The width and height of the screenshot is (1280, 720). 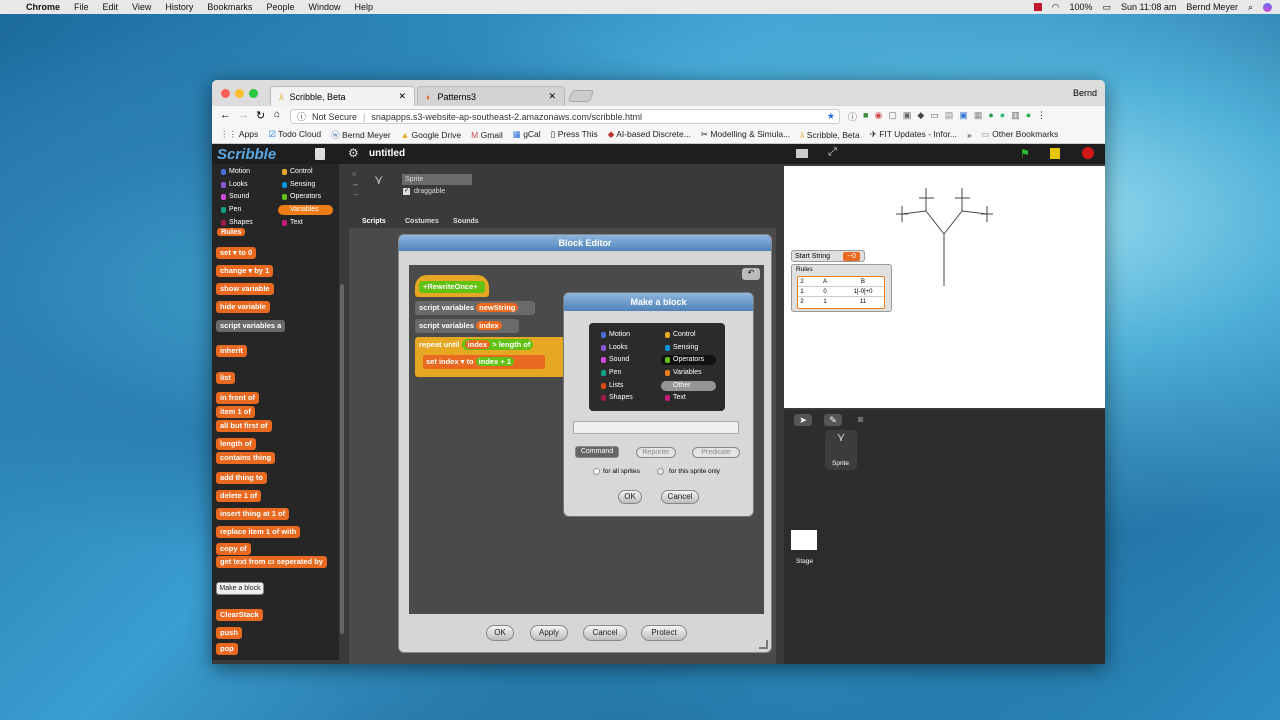 What do you see at coordinates (828, 256) in the screenshot?
I see `start-string-watcher: Start String --0` at bounding box center [828, 256].